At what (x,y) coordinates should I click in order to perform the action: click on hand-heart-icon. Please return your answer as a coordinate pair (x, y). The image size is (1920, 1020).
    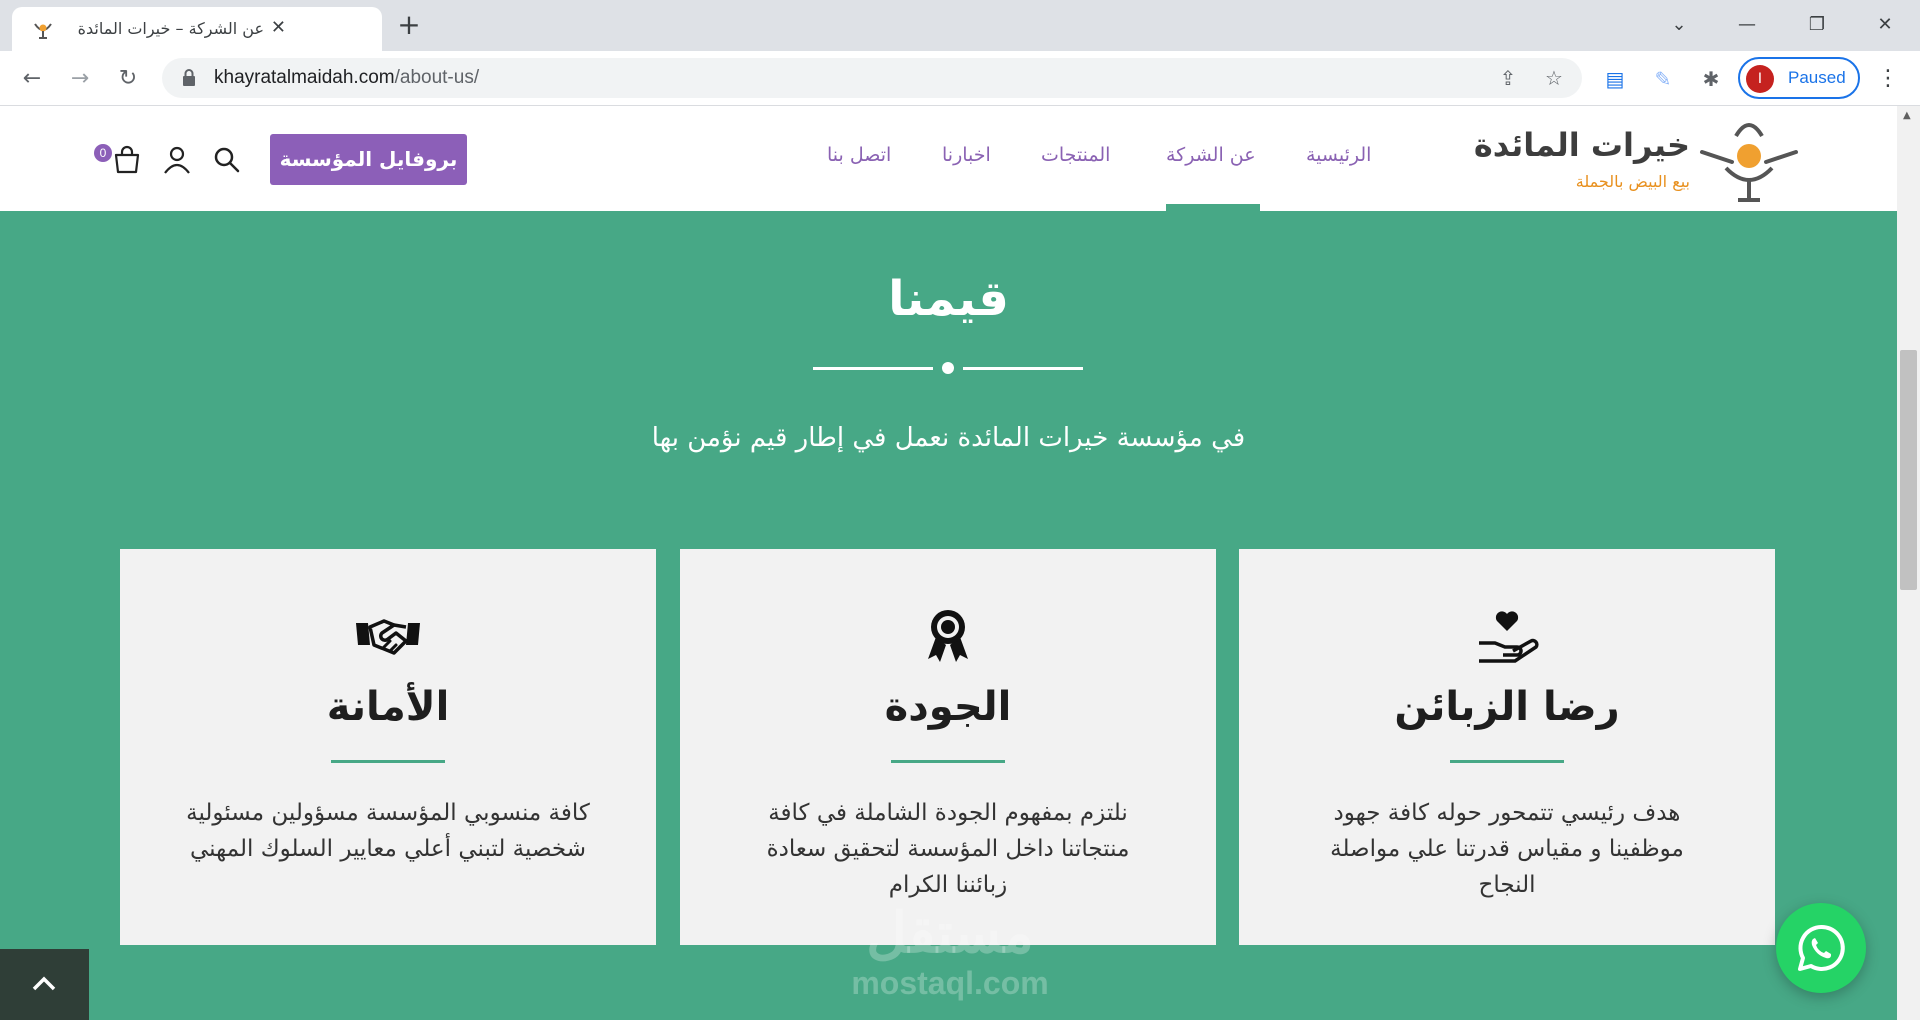
    Looking at the image, I should click on (1509, 637).